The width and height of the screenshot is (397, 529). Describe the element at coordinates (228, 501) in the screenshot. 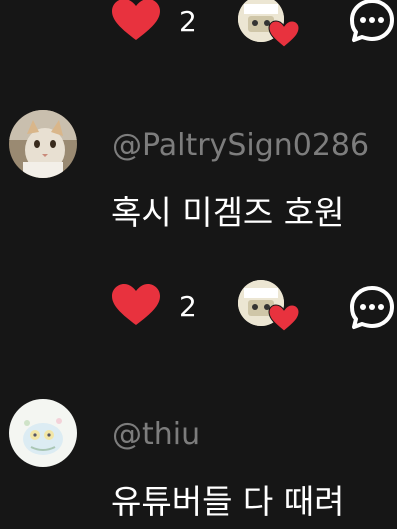

I see `comment-text: 유튜버들 다 때려` at that location.